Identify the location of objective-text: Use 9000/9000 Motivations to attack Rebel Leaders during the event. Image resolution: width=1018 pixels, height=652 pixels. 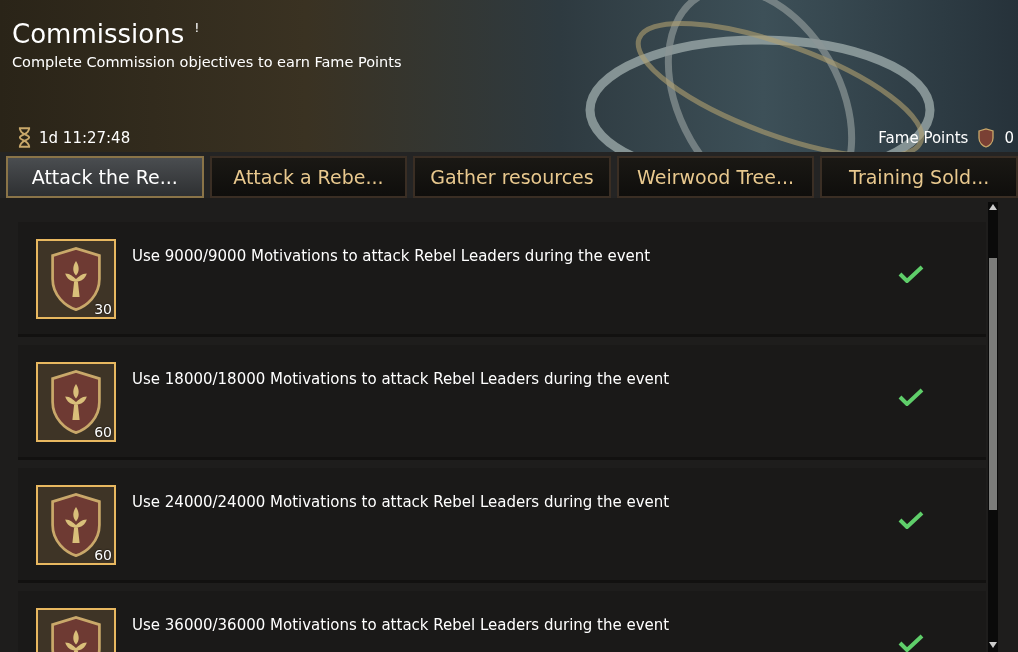
(392, 256).